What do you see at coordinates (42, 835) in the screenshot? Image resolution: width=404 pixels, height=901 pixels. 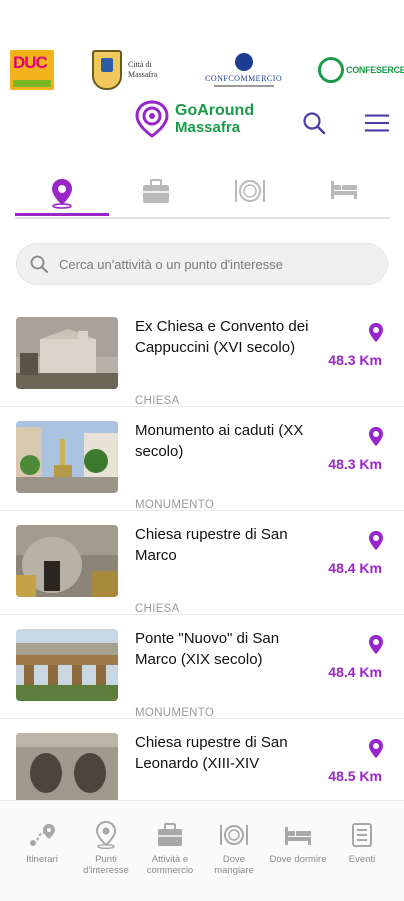 I see `route-icon` at bounding box center [42, 835].